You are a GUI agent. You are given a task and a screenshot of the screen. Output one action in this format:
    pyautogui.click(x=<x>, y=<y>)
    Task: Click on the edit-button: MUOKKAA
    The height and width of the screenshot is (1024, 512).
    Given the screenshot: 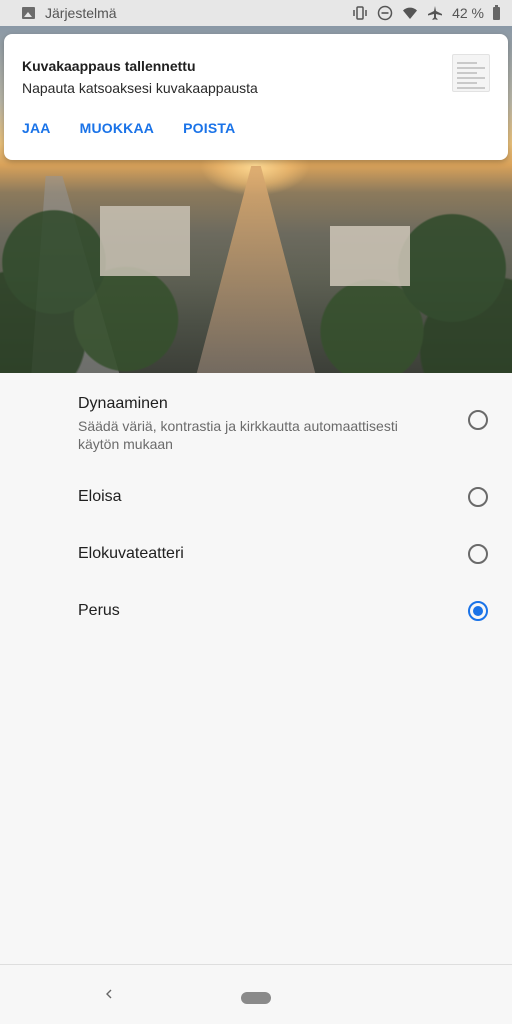 What is the action you would take?
    pyautogui.click(x=117, y=128)
    